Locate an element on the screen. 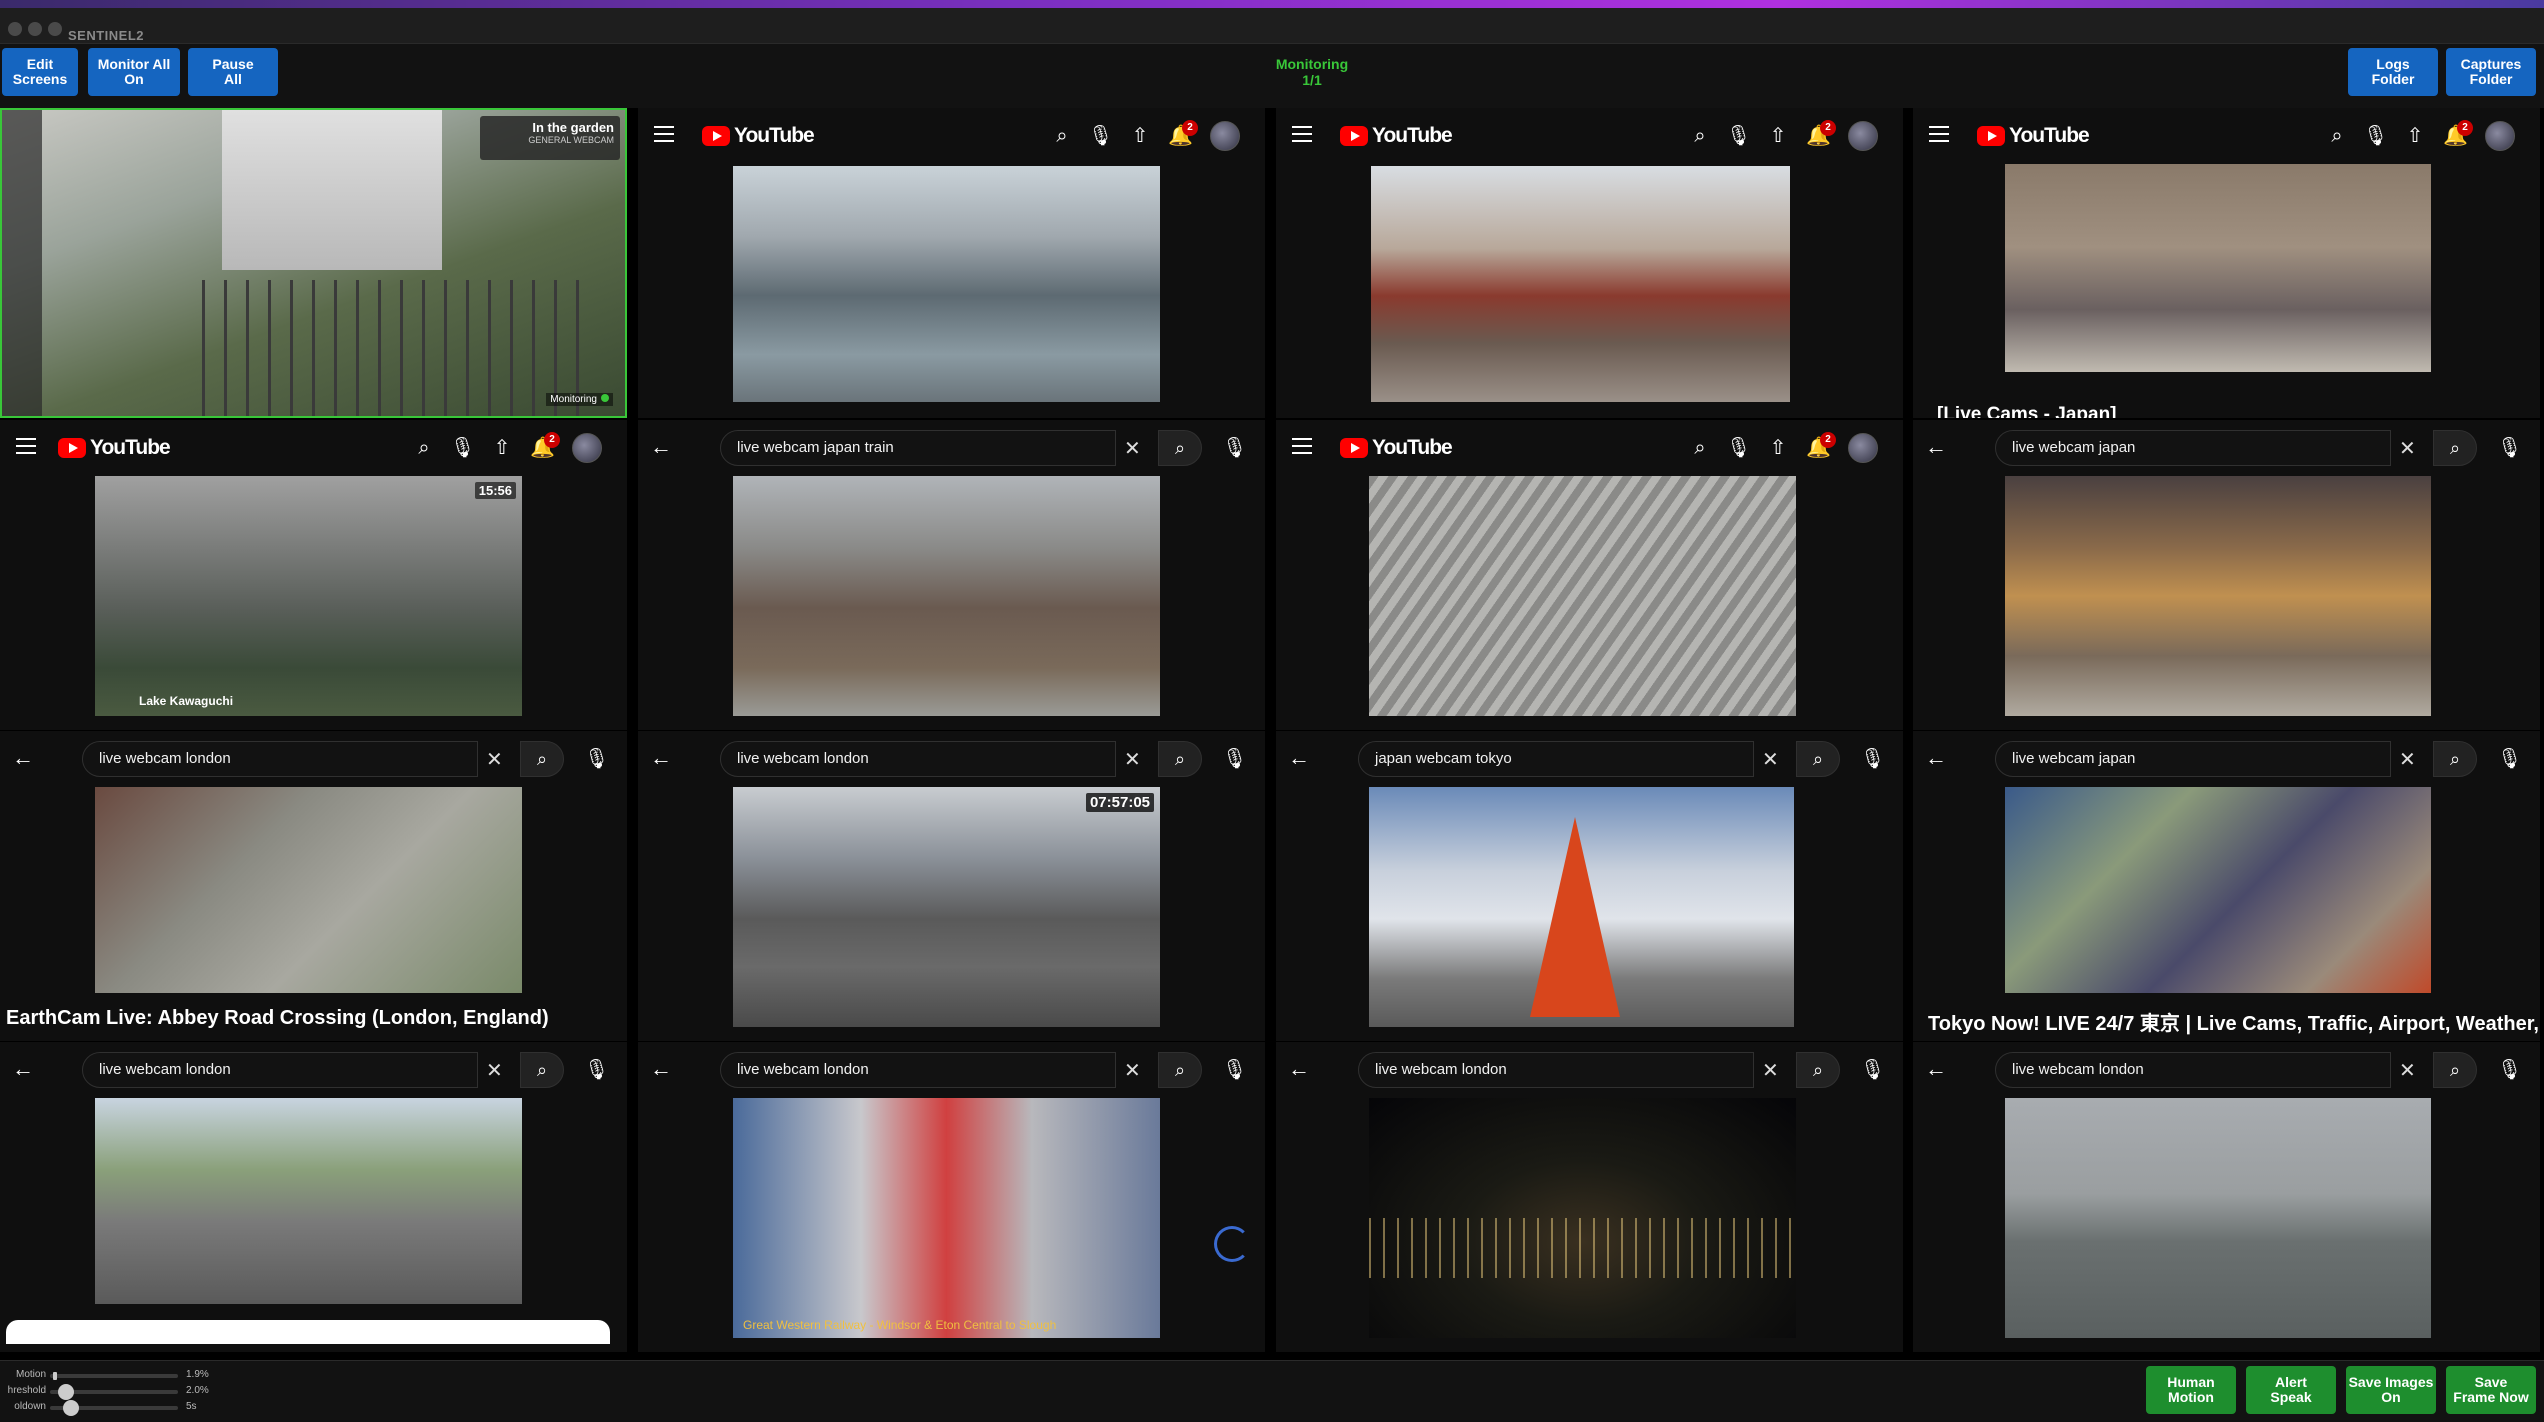 This screenshot has height=1422, width=2544. human-motion-button: Human Motion is located at coordinates (2191, 1390).